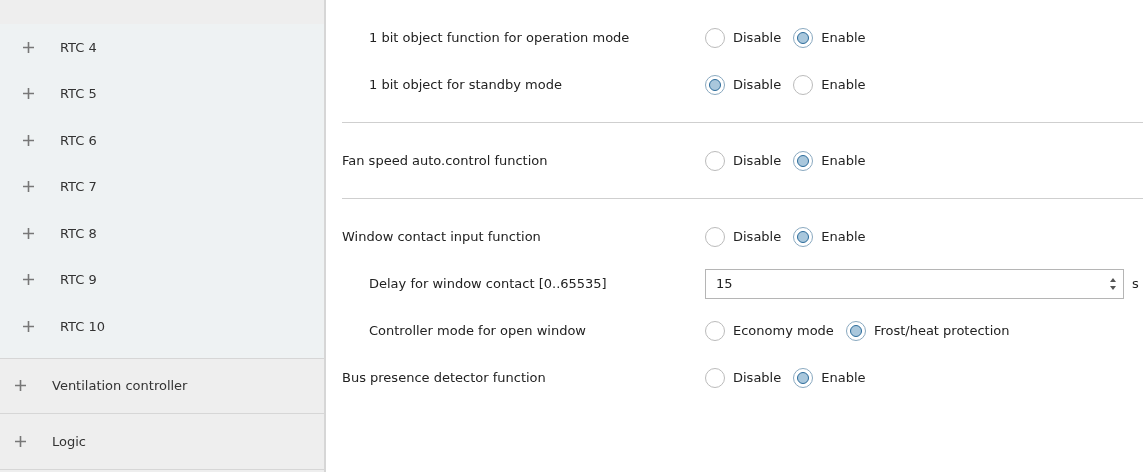 The height and width of the screenshot is (472, 1143). Describe the element at coordinates (927, 330) in the screenshot. I see `radio-option: Frost/heat protection` at that location.